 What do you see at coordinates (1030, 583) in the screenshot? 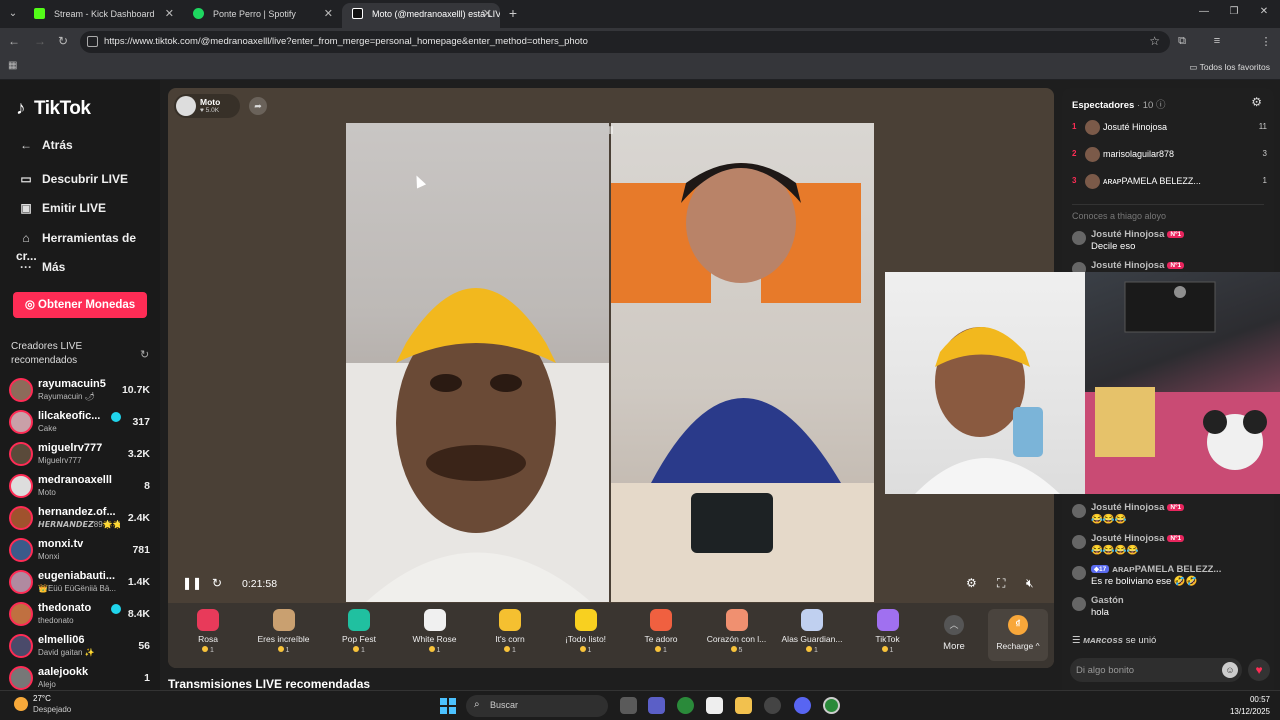
I see `mute-icon: 🔇︎` at bounding box center [1030, 583].